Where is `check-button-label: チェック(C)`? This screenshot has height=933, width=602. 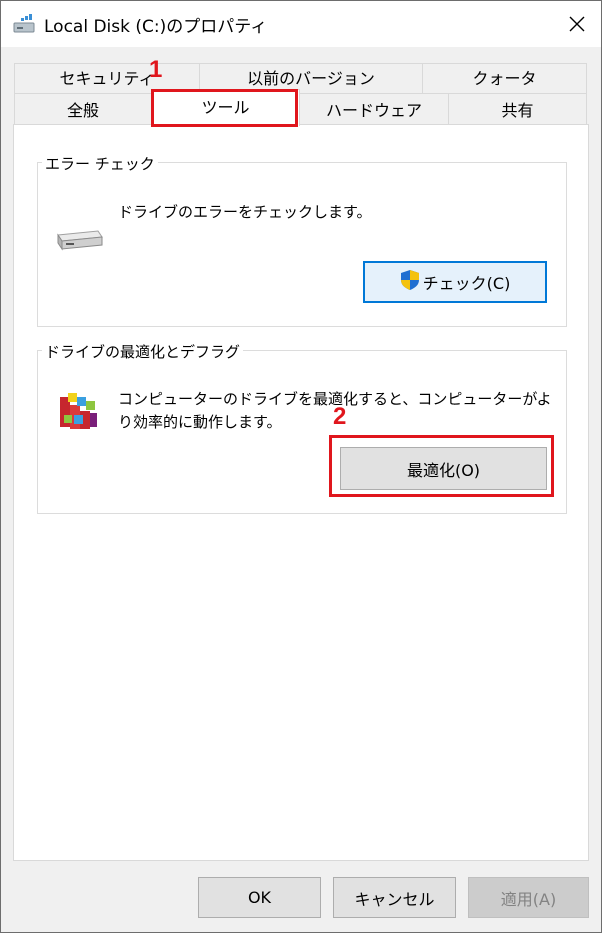
check-button-label: チェック(C) is located at coordinates (466, 283).